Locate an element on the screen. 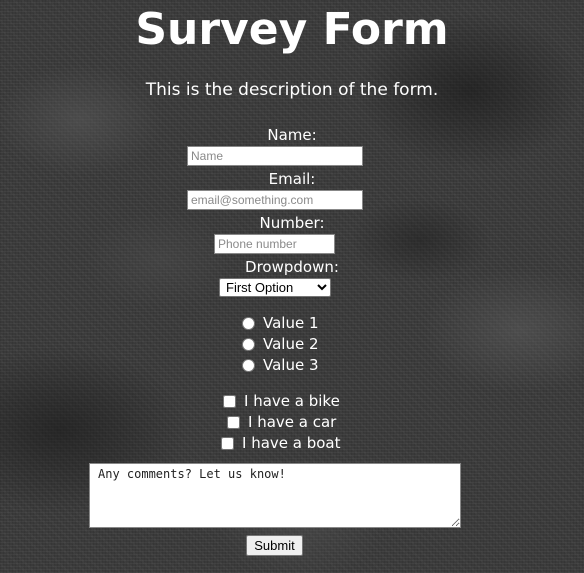 Image resolution: width=584 pixels, height=573 pixels. page-title: Survey Form is located at coordinates (292, 29).